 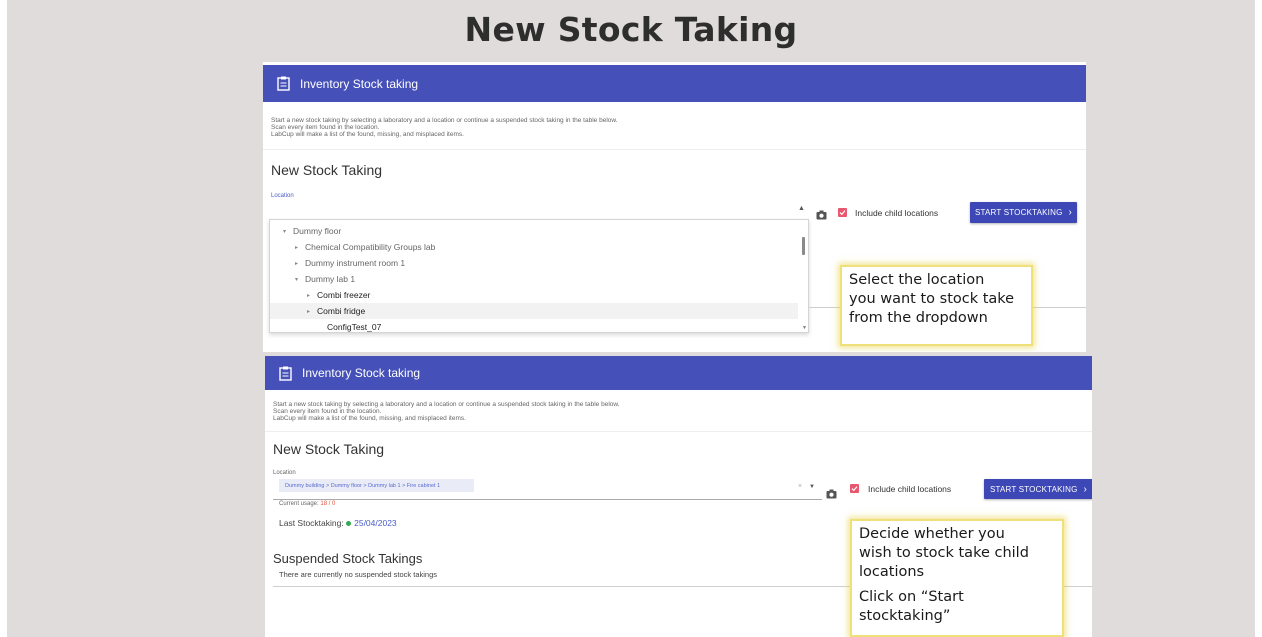 I want to click on dropdown-item: ▾ Dummy floor, so click(x=534, y=231).